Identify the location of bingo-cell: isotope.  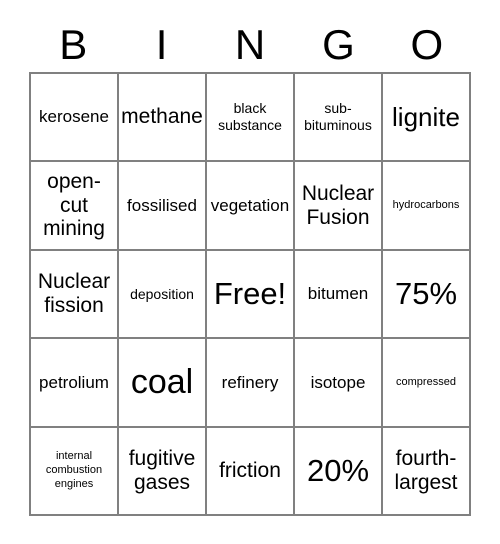
(339, 383).